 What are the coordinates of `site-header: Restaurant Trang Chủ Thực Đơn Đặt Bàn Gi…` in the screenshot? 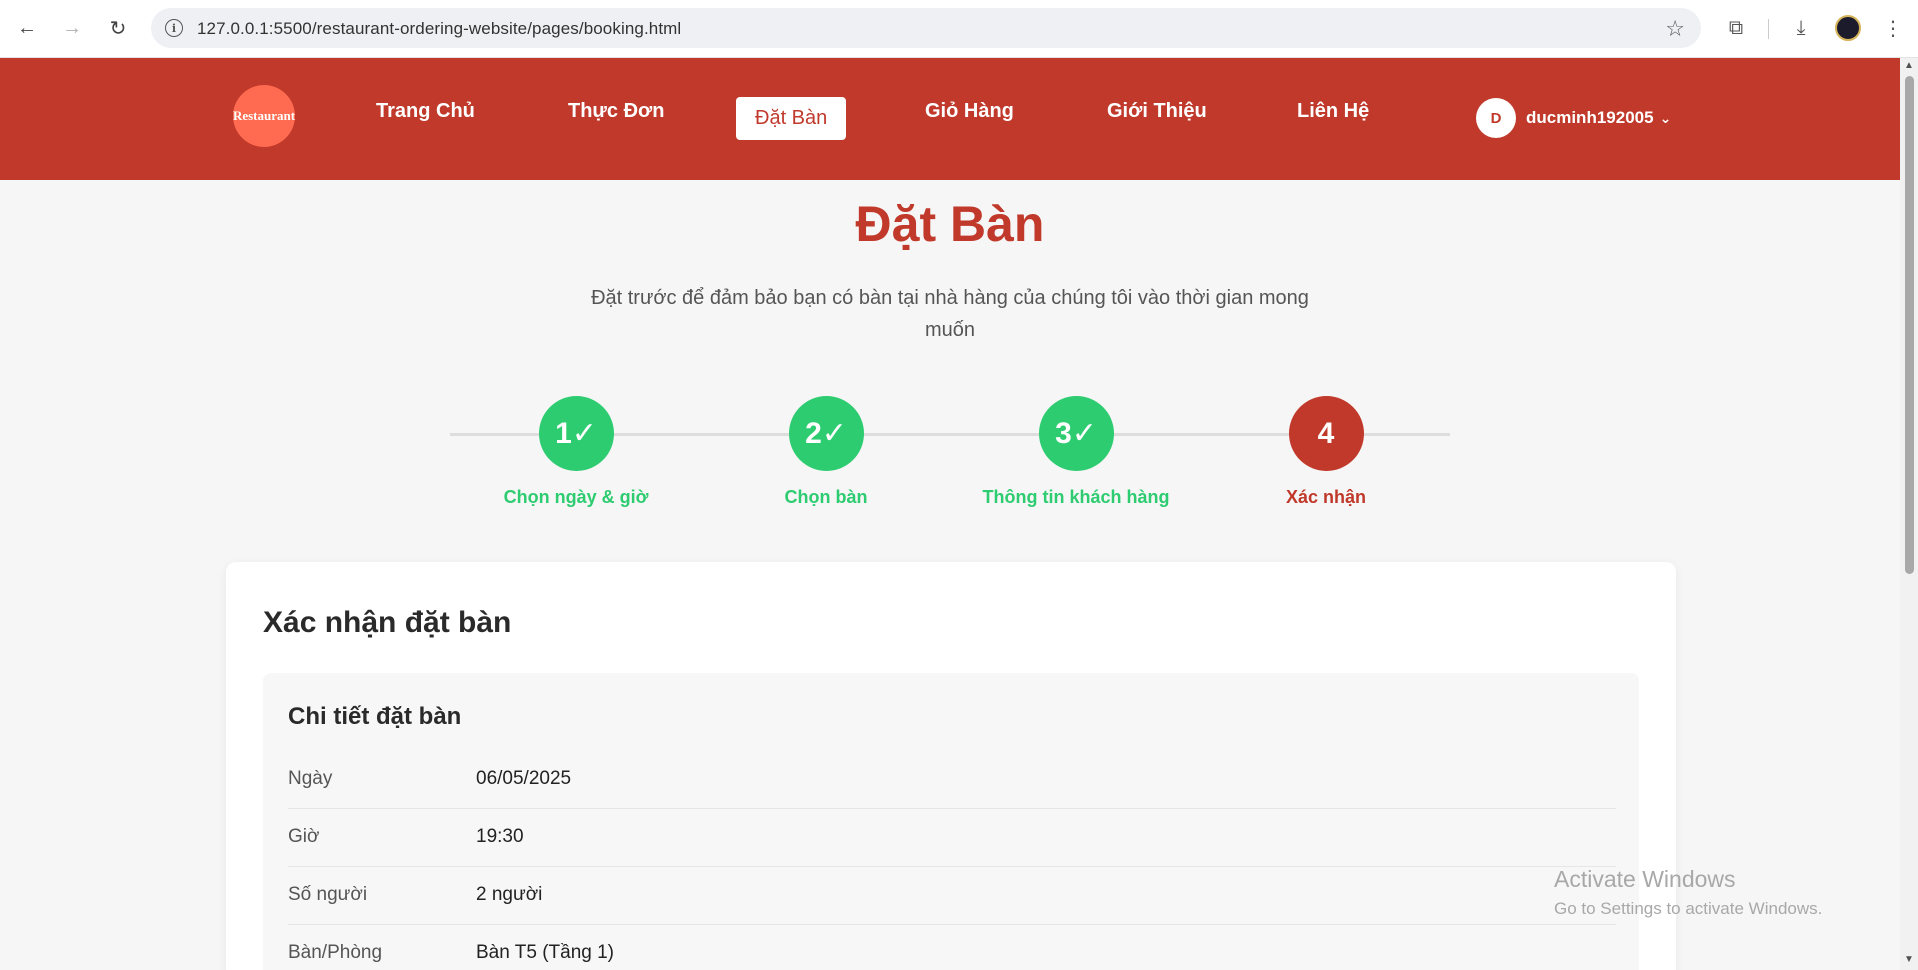 It's located at (950, 119).